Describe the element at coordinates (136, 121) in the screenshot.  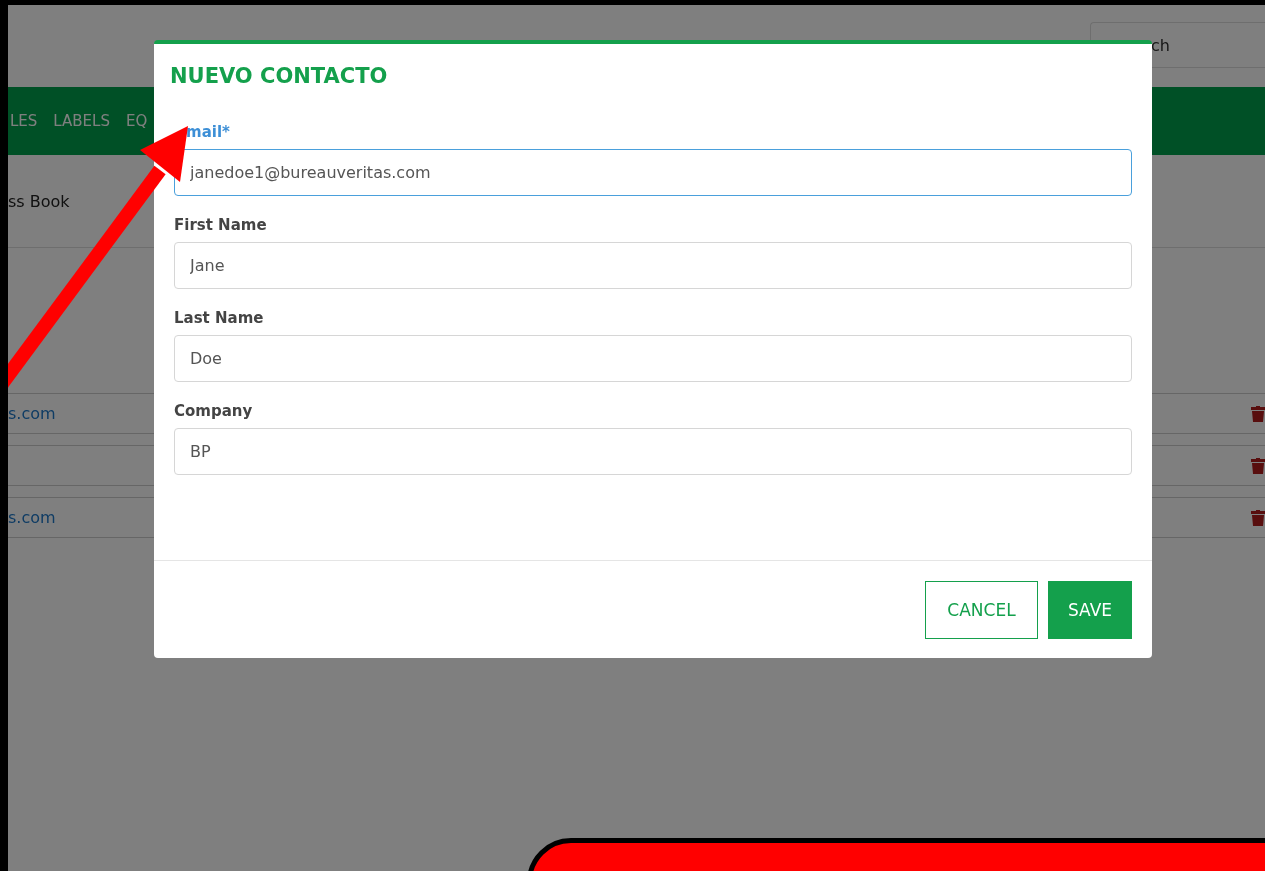
I see `nav-link: EQ` at that location.